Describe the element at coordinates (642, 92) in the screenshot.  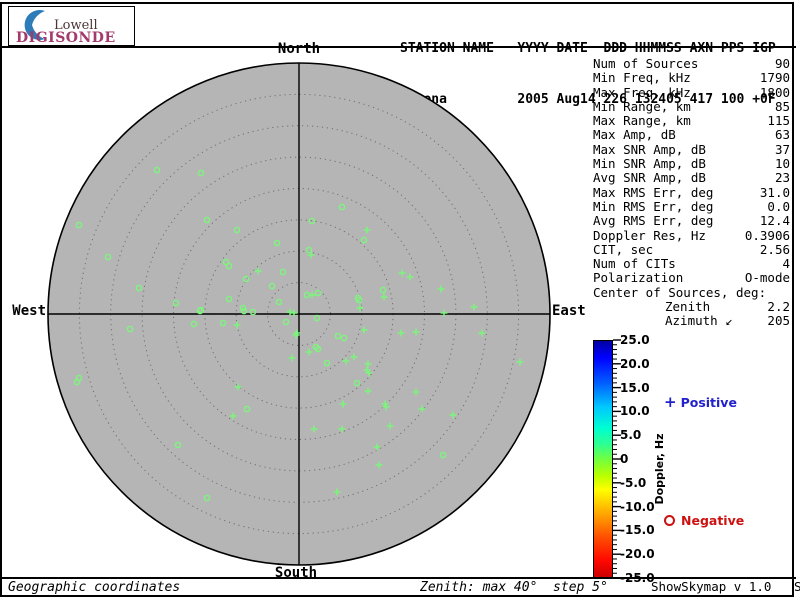
I see `stats-label: Max Freq, kHz` at that location.